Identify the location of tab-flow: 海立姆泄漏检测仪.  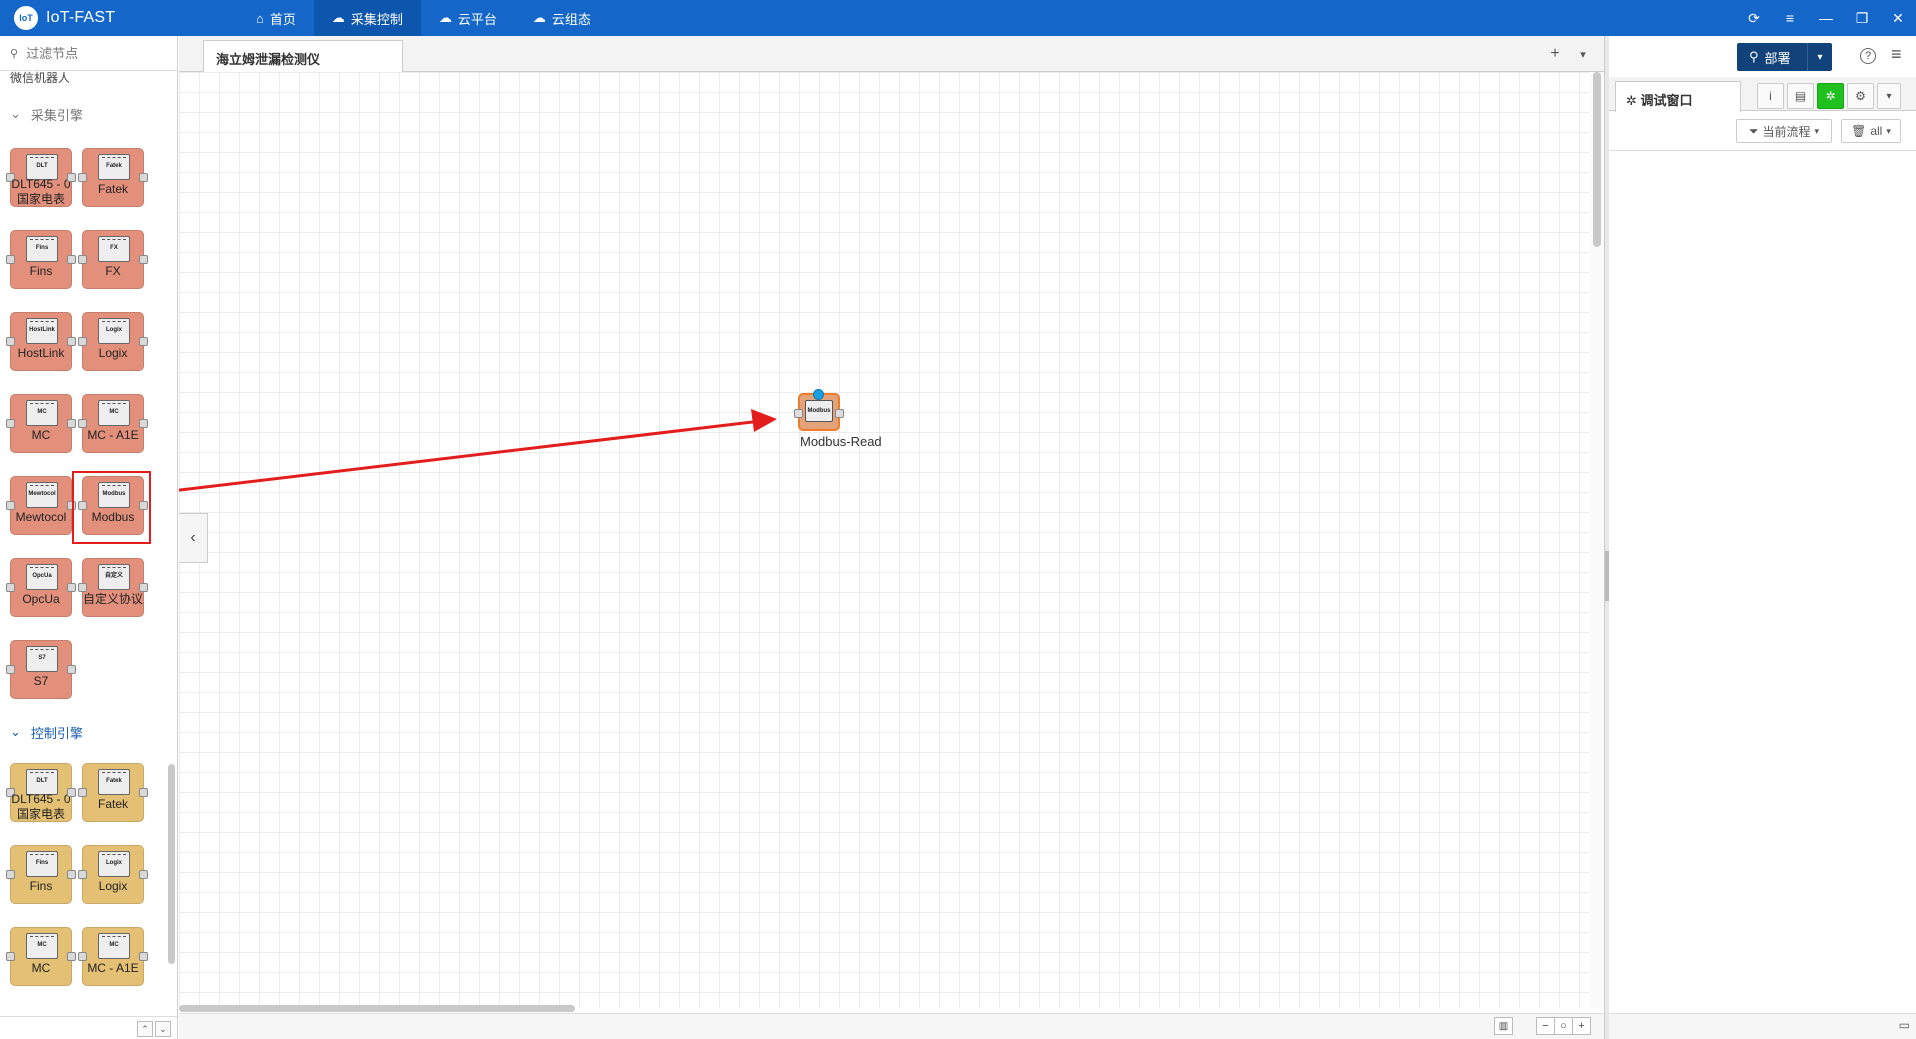
(303, 56).